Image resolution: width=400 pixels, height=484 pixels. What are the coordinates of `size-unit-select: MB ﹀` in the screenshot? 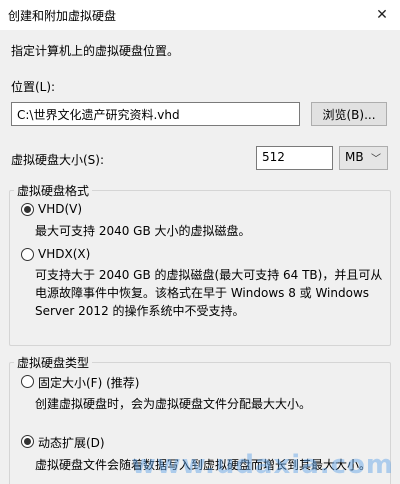 It's located at (363, 158).